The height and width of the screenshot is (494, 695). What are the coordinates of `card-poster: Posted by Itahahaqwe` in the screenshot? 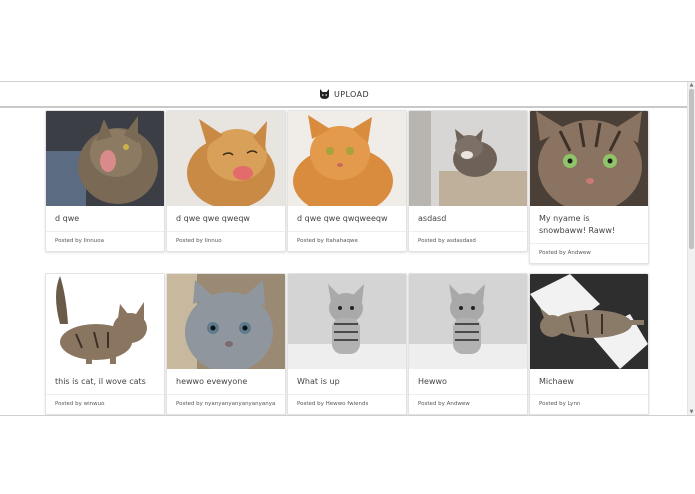 It's located at (327, 241).